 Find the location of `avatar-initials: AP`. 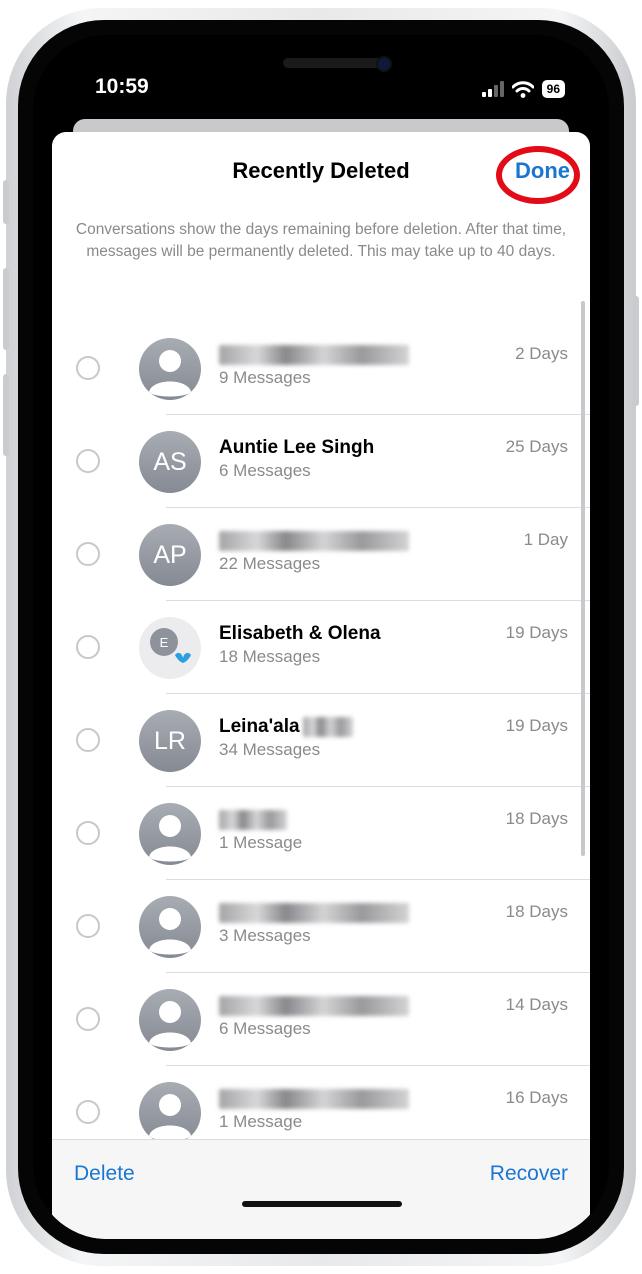

avatar-initials: AP is located at coordinates (170, 554).